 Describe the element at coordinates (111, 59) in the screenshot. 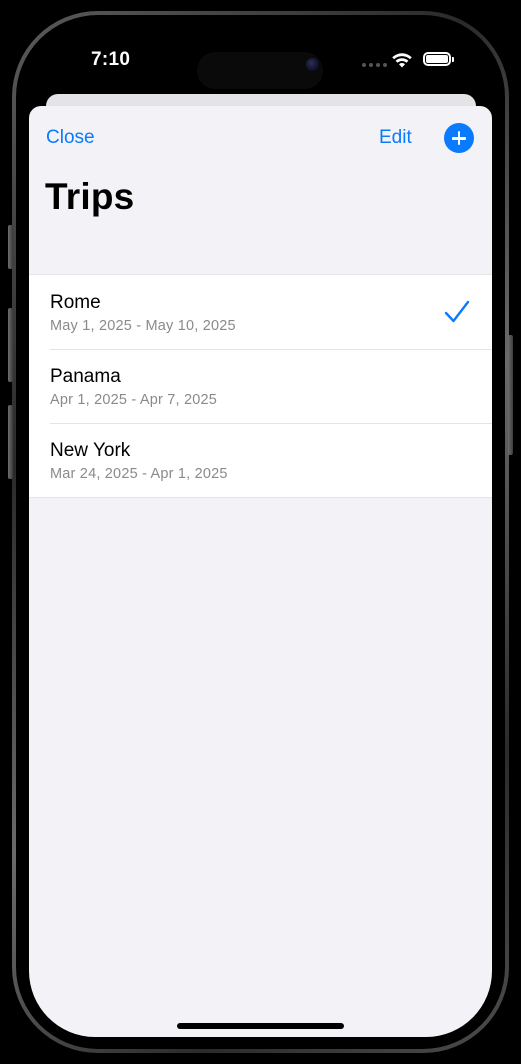

I see `status-time: 7:10` at that location.